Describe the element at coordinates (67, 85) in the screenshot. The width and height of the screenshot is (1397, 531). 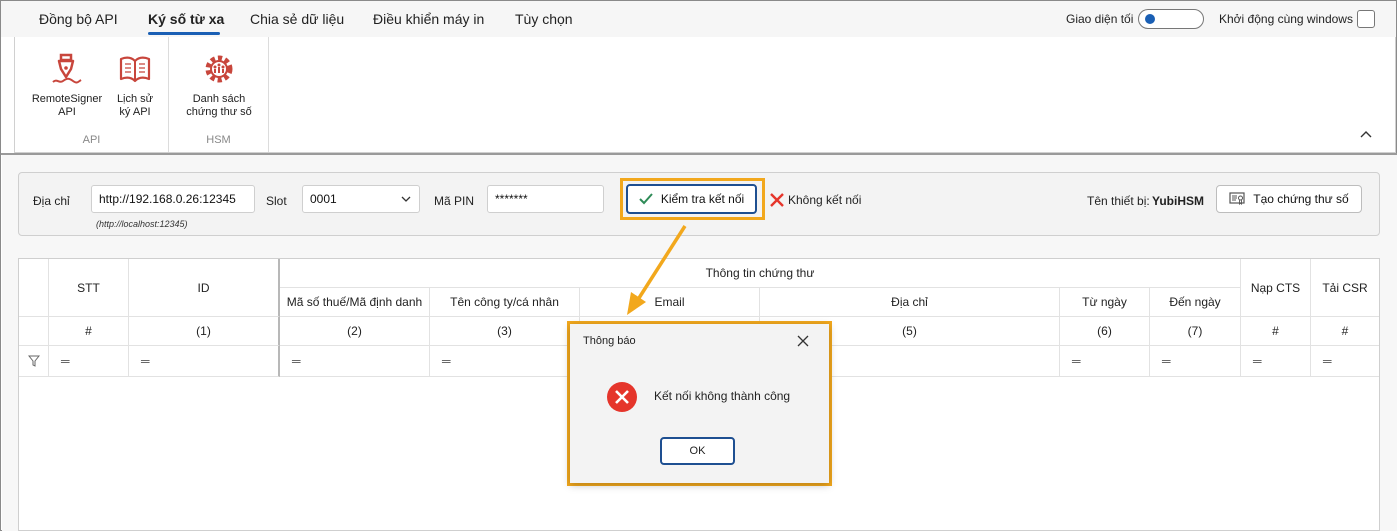
I see `remotesigner-api-button: RemoteSigner API` at that location.